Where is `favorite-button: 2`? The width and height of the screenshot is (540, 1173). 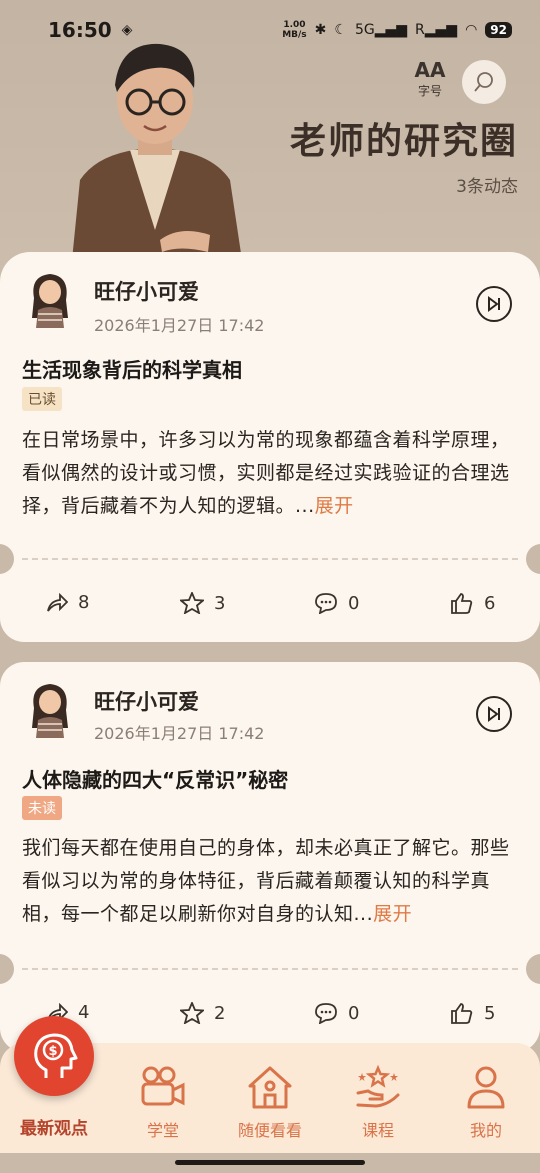 favorite-button: 2 is located at coordinates (202, 1013).